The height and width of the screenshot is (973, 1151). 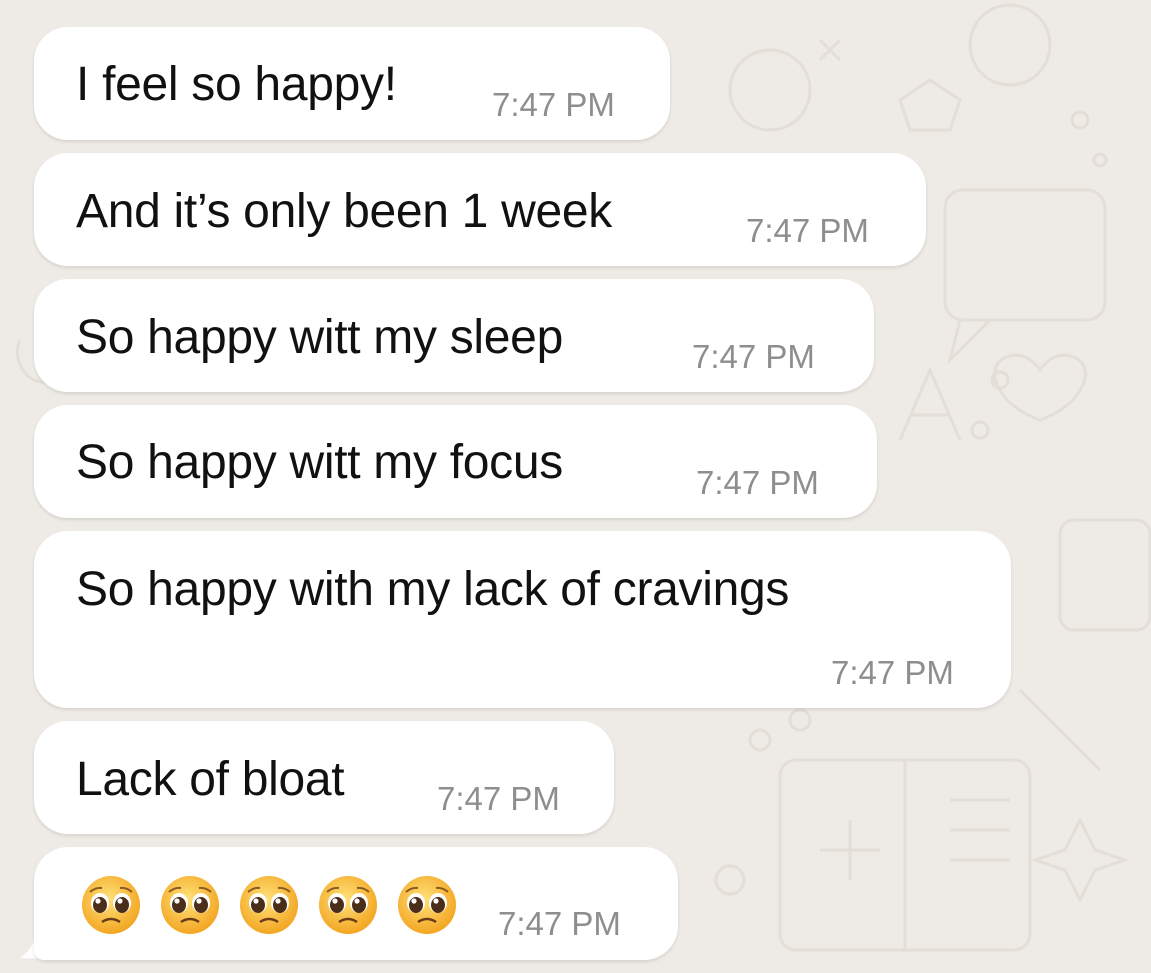 What do you see at coordinates (210, 779) in the screenshot?
I see `message-text: Lack of bloat` at bounding box center [210, 779].